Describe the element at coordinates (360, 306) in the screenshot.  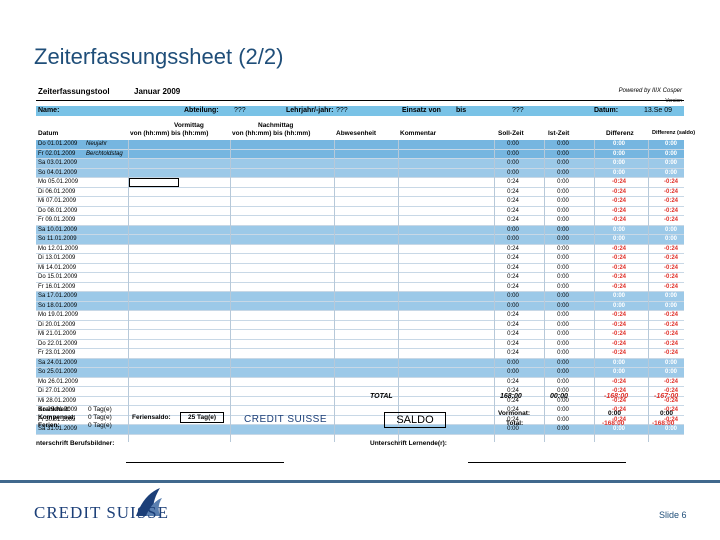
I see `table-row: So 18.01.2009 0:00 0:00 0:00 0:00` at that location.